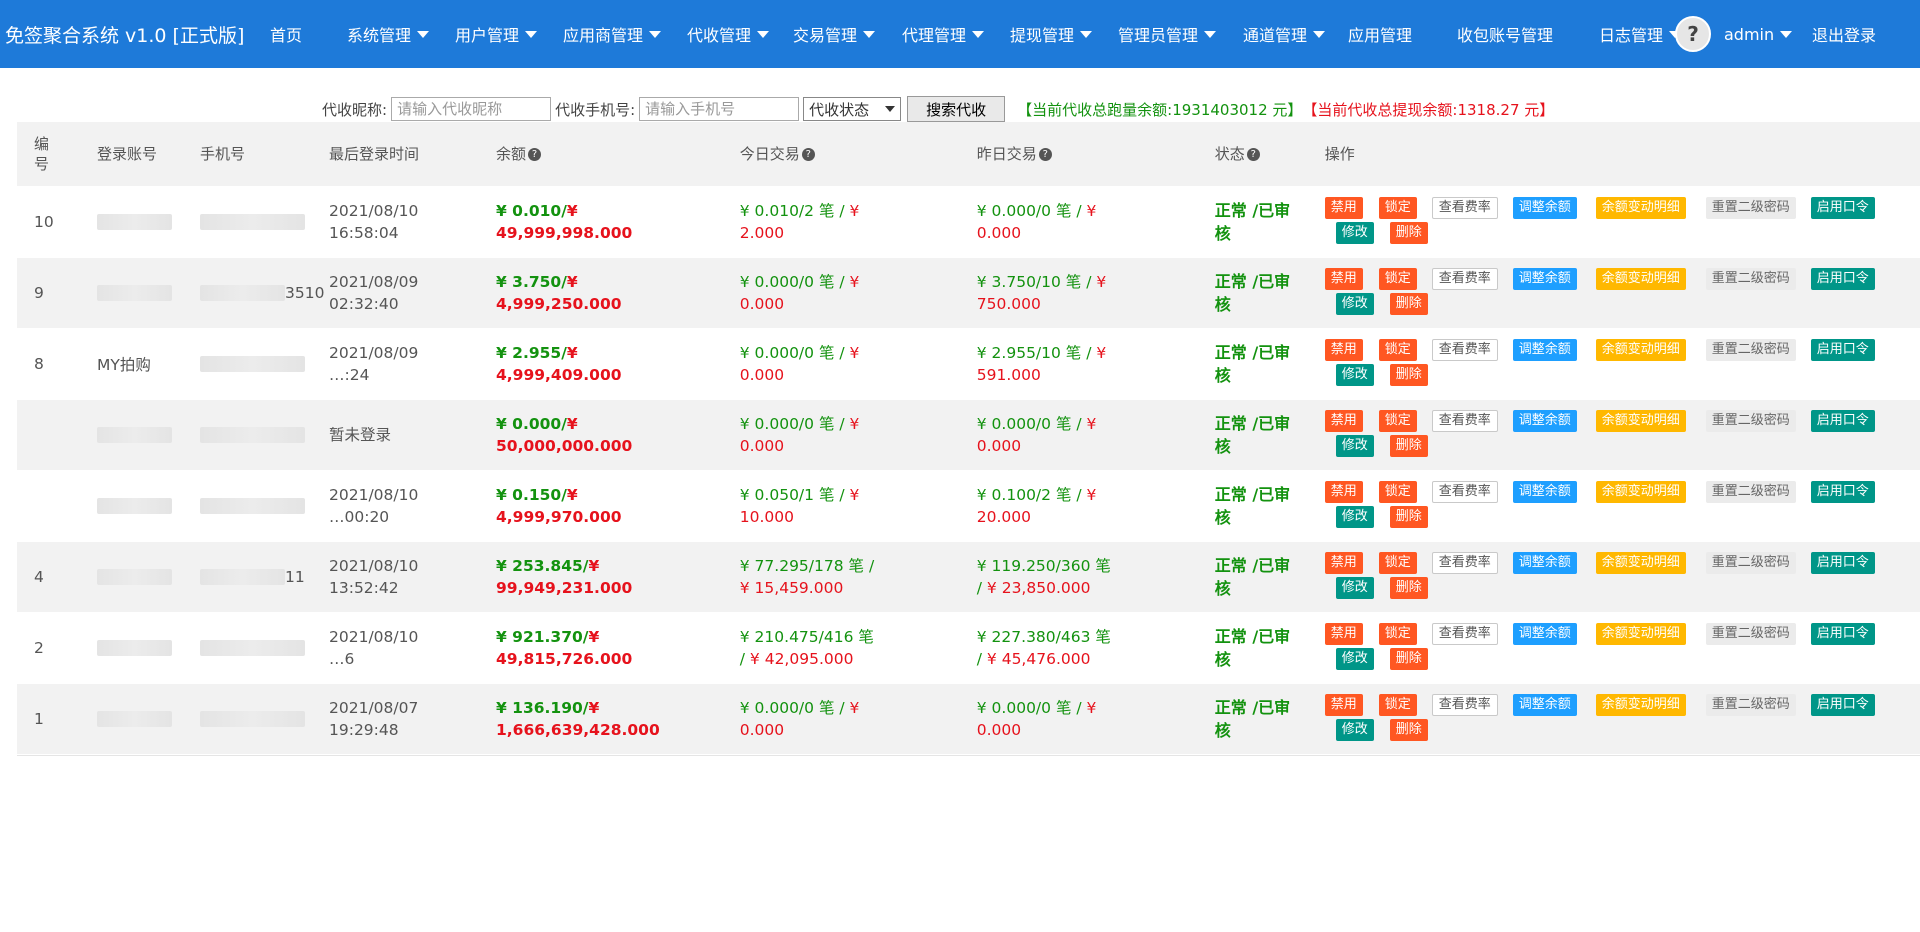  I want to click on nav-item-5: 交易管理, so click(834, 34).